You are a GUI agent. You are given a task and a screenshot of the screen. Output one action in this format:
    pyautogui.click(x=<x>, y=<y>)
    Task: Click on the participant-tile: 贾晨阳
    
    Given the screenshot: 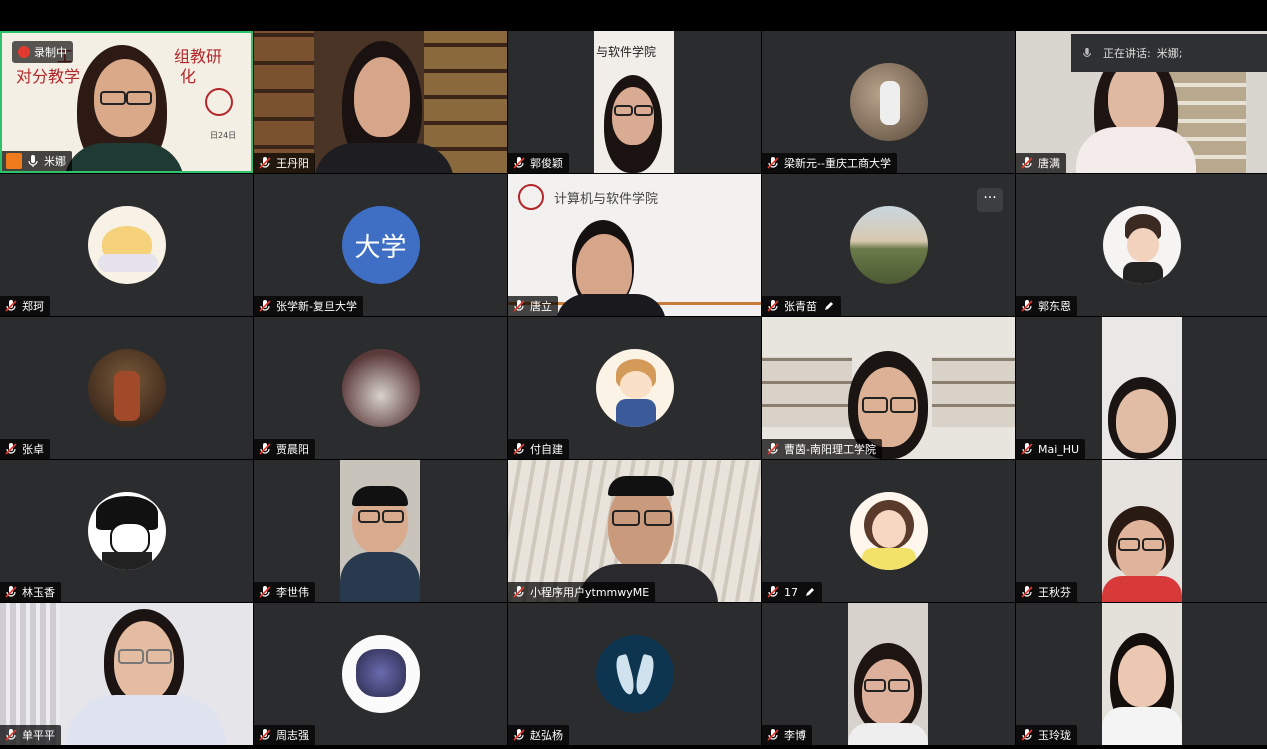 What is the action you would take?
    pyautogui.click(x=380, y=388)
    